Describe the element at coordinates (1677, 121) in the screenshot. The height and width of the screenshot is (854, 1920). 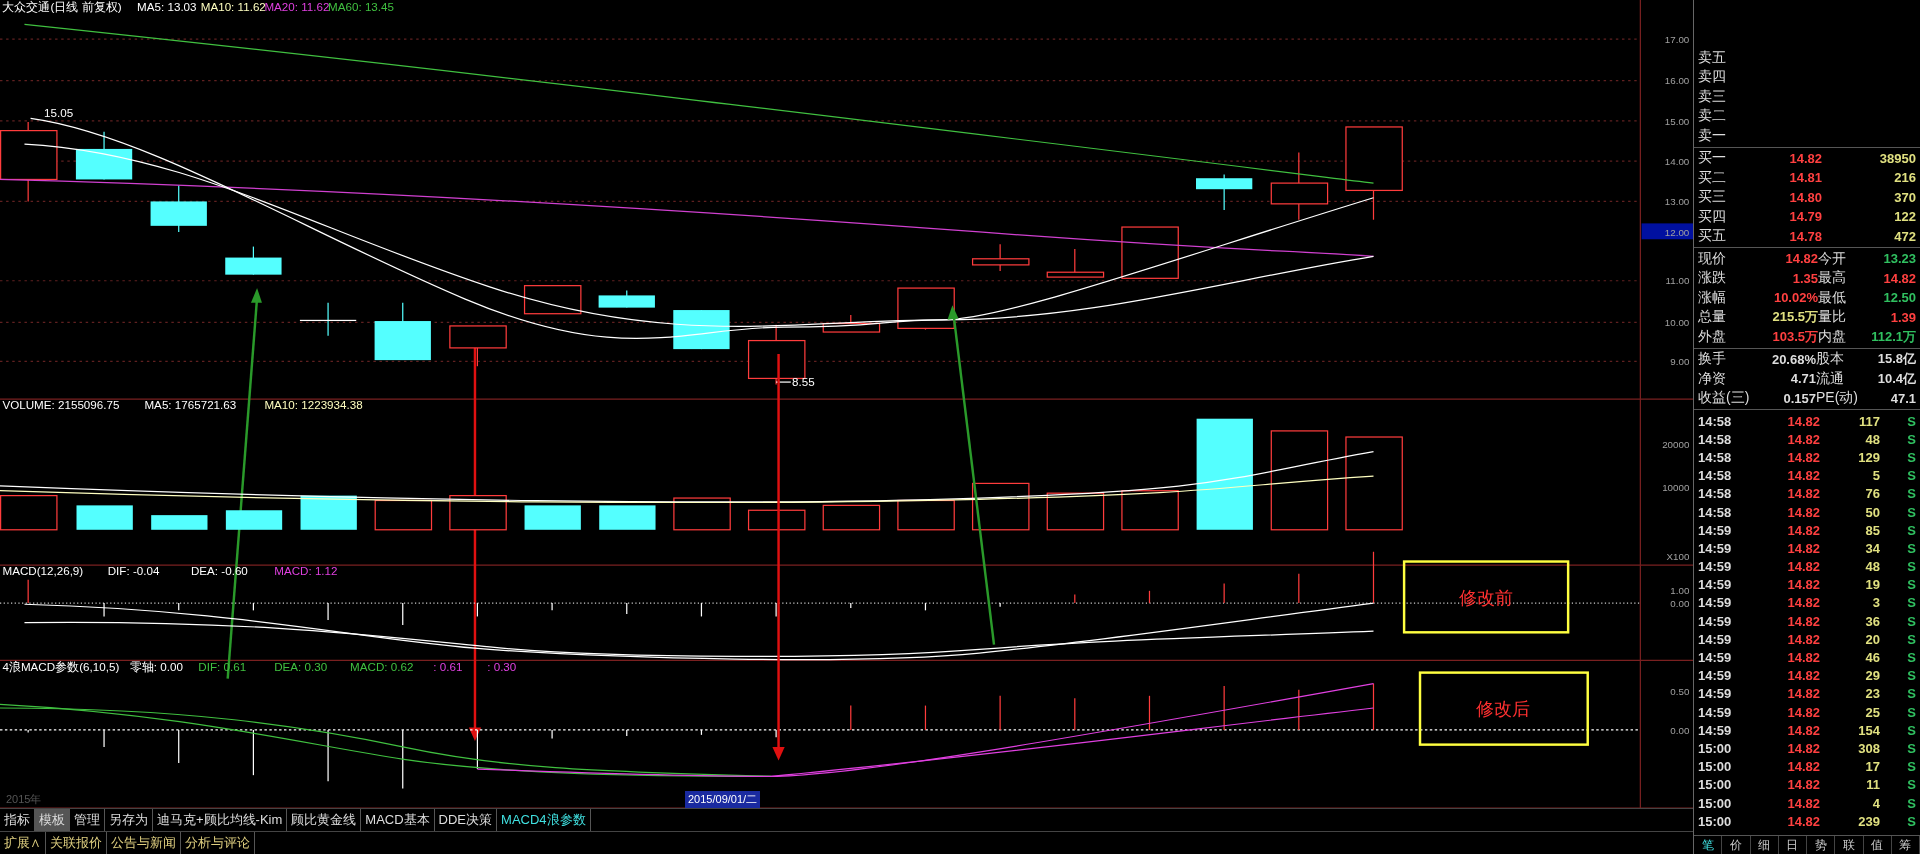
I see `price-axis-label: 15.00` at that location.